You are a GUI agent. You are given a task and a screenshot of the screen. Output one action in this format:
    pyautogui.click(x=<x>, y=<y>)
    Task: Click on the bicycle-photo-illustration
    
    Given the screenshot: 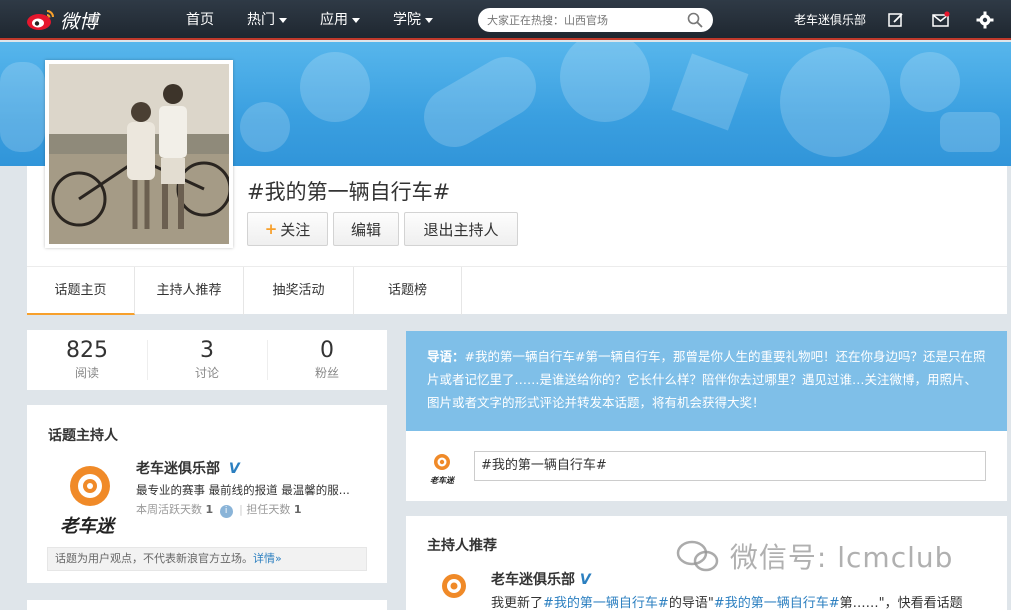 What is the action you would take?
    pyautogui.click(x=139, y=154)
    